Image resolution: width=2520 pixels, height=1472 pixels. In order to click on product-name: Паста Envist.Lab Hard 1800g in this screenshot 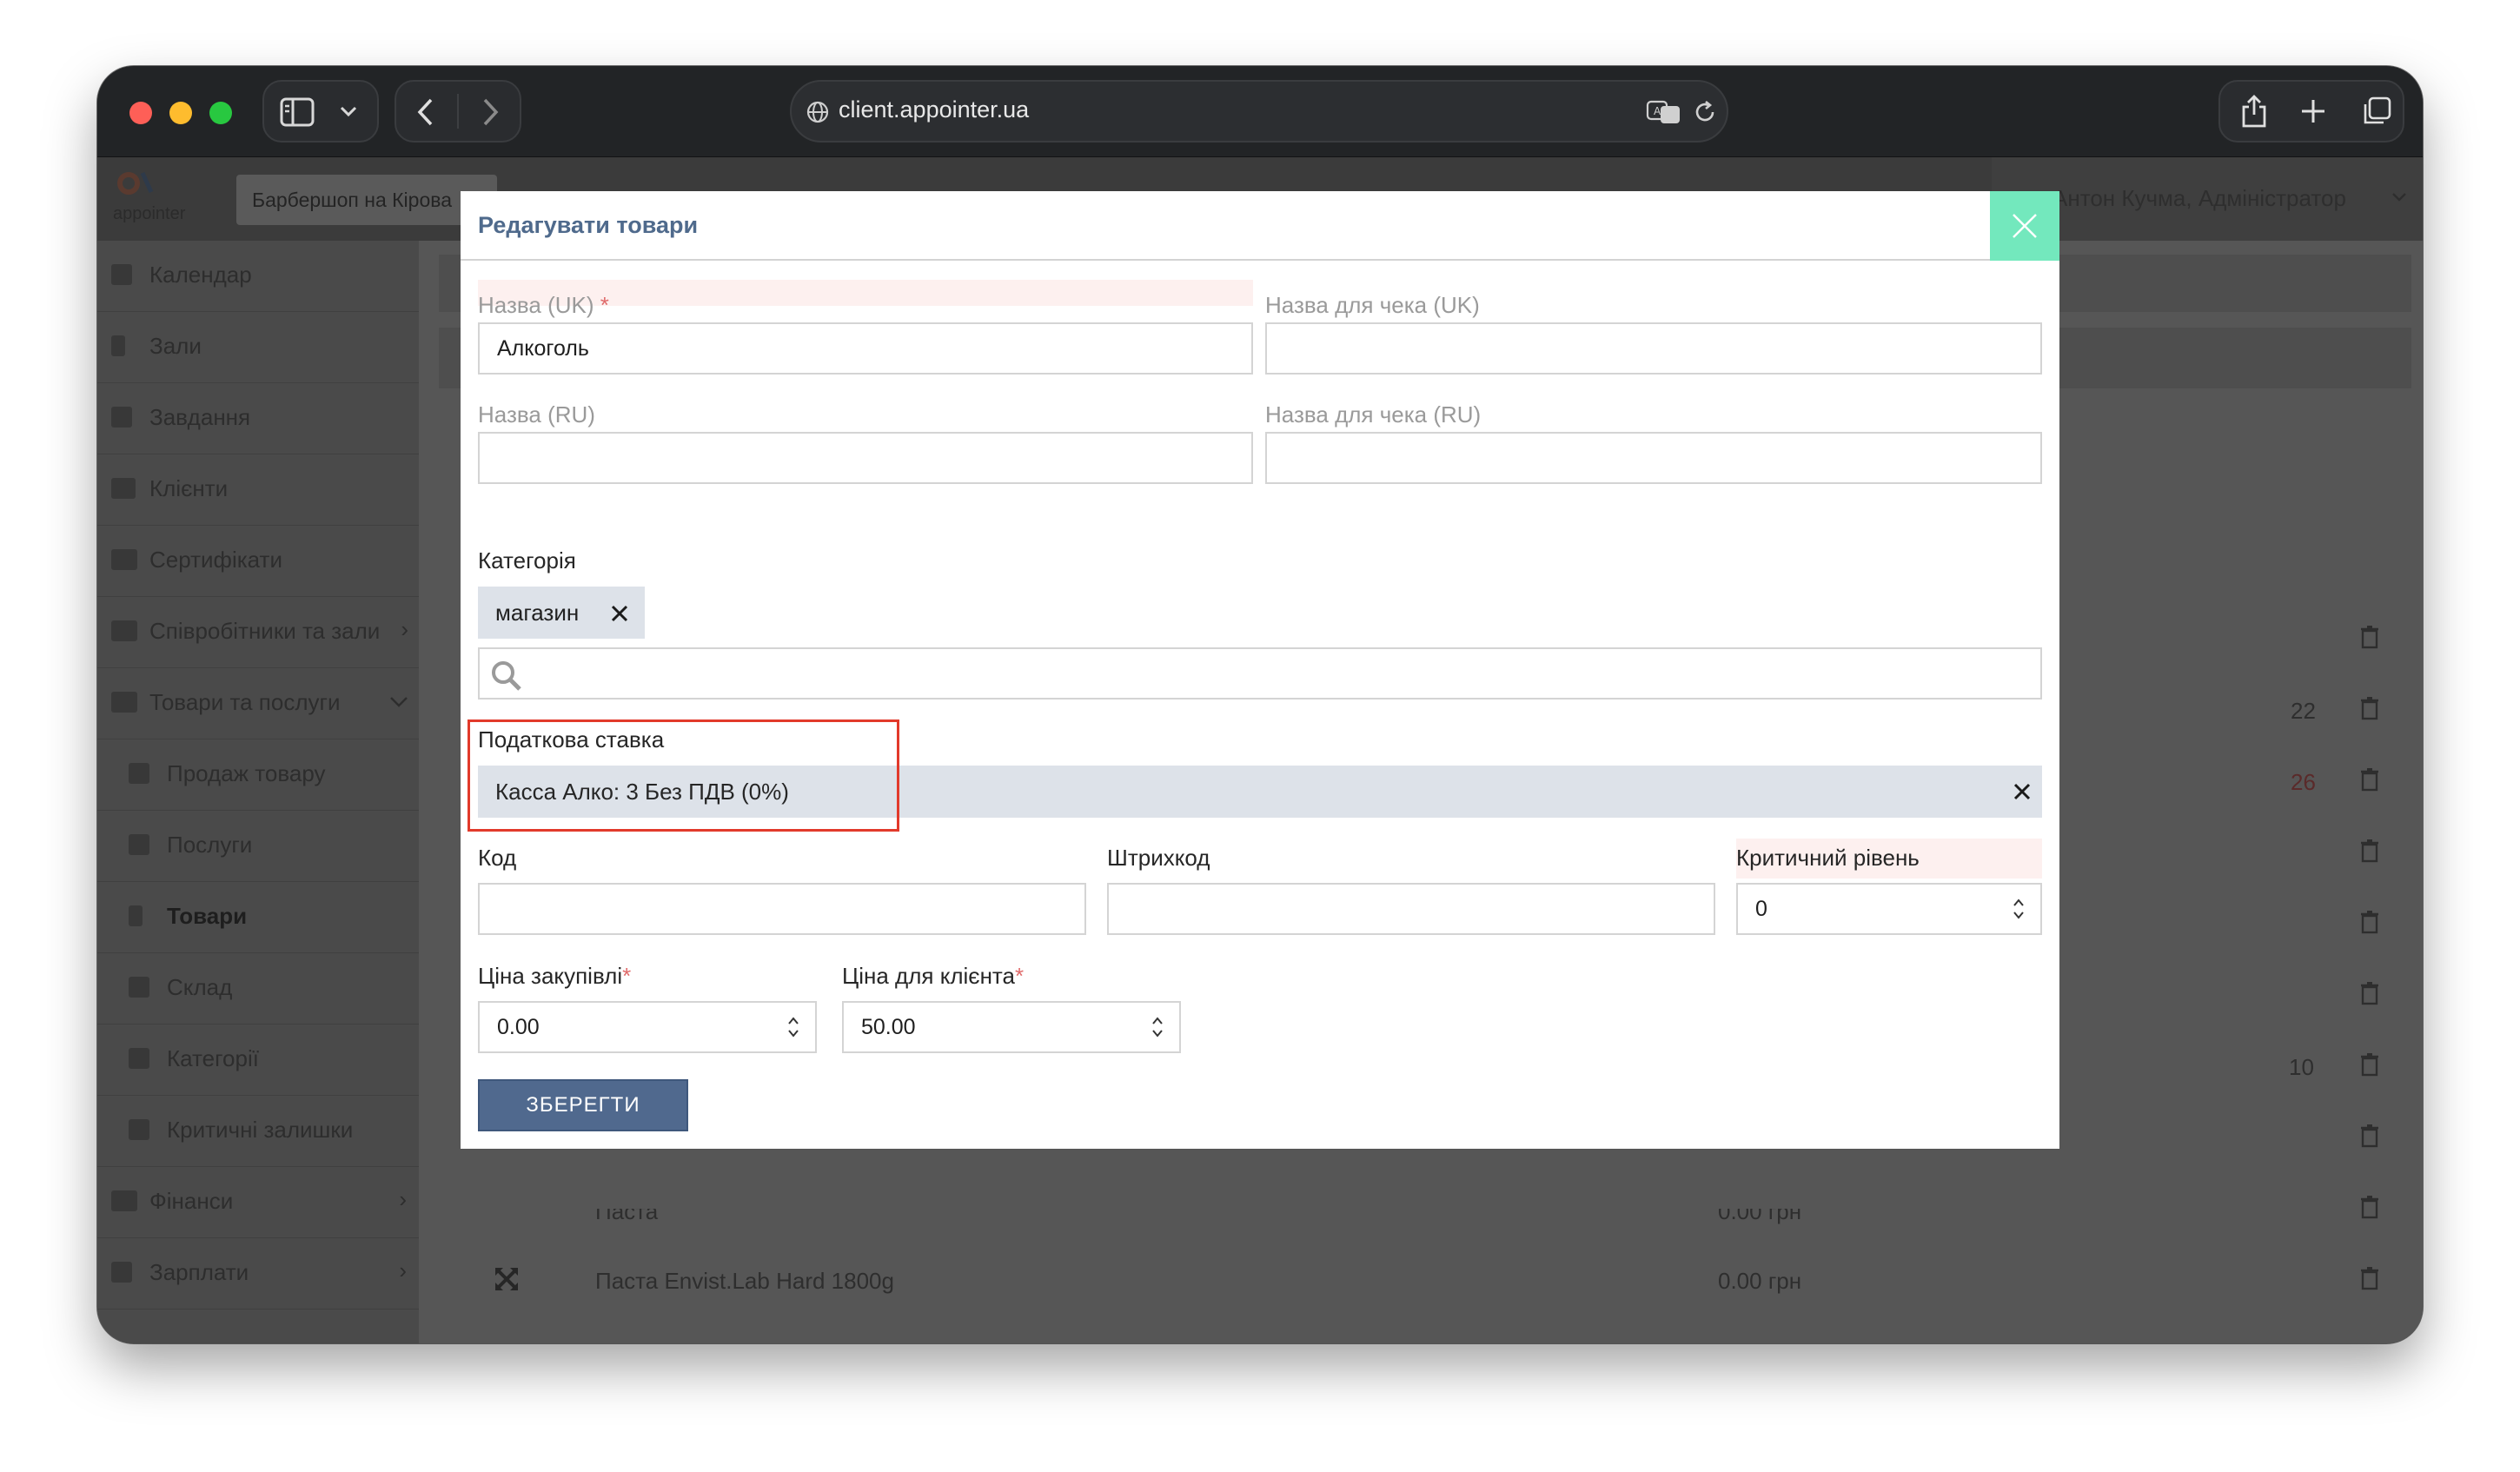, I will do `click(744, 1281)`.